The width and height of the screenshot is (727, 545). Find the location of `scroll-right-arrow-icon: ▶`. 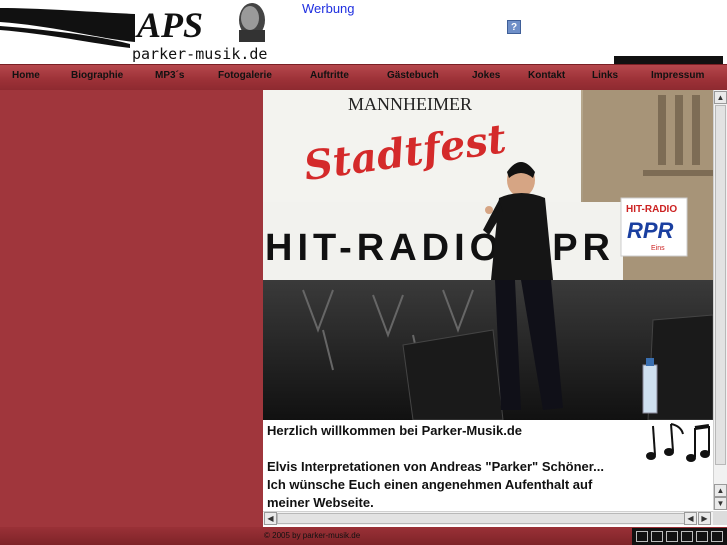

scroll-right-arrow-icon: ▶ is located at coordinates (704, 518).